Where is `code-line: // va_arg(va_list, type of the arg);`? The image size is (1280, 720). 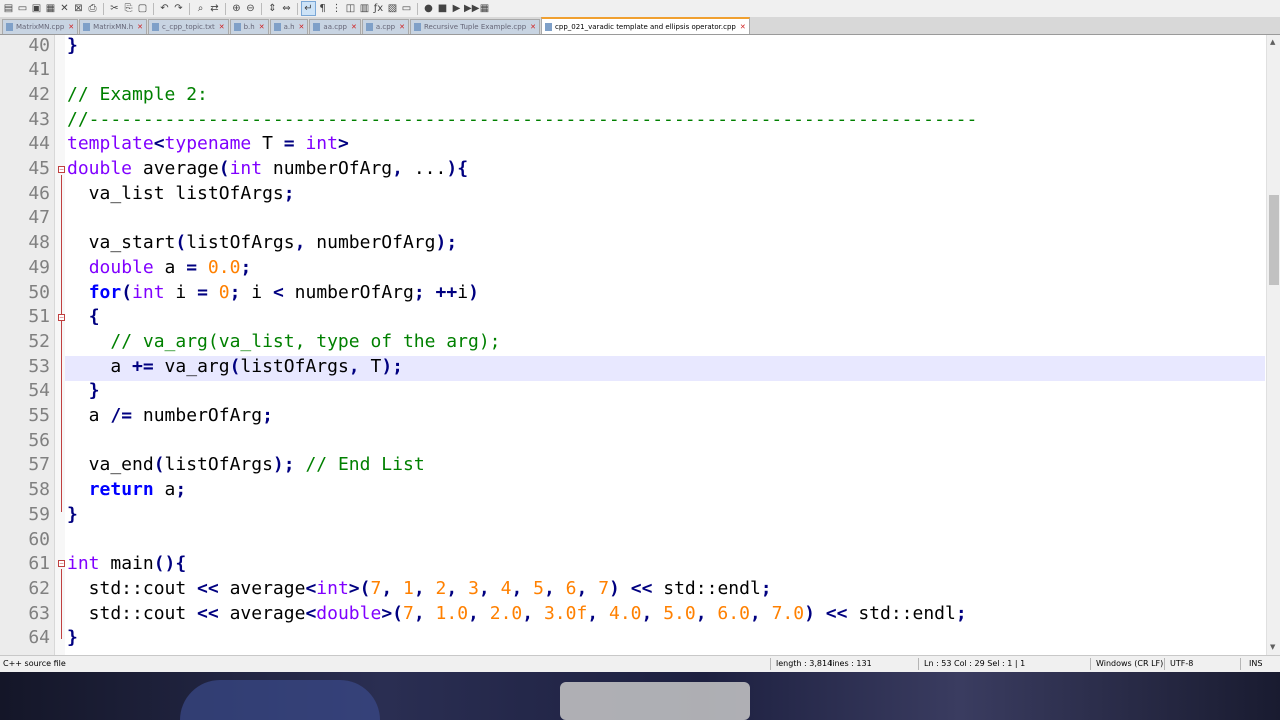 code-line: // va_arg(va_list, type of the arg); is located at coordinates (283, 342).